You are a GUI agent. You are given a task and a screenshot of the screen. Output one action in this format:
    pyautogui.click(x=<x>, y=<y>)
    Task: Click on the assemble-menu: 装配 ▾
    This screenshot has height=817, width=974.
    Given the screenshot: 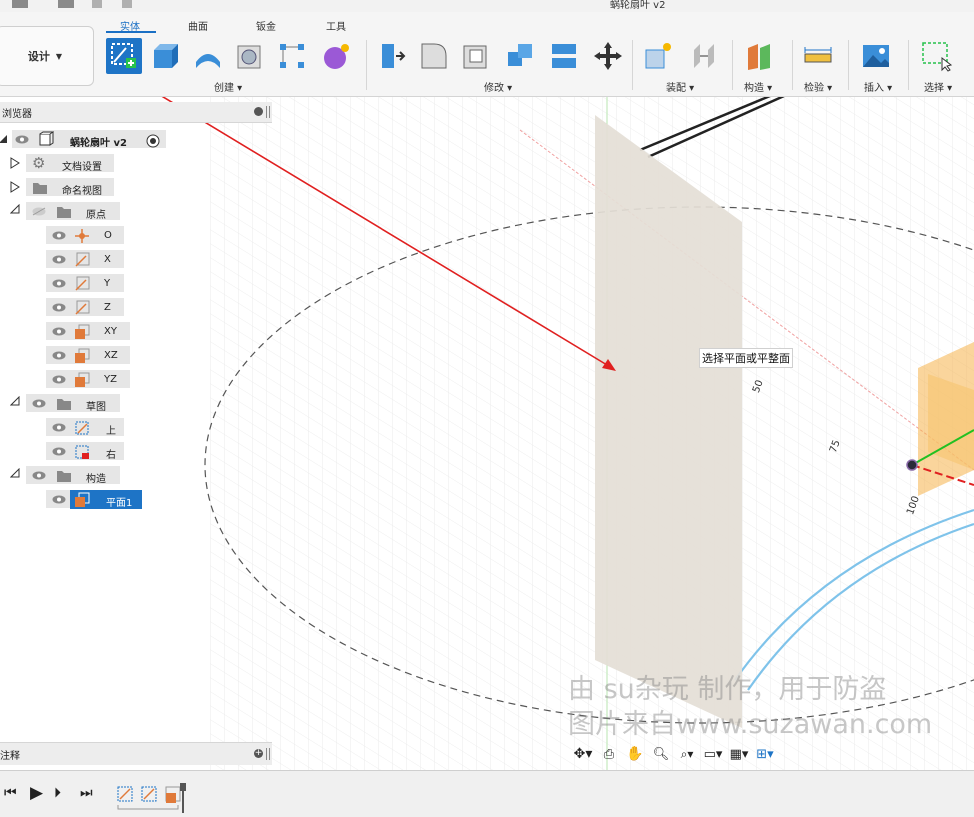 What is the action you would take?
    pyautogui.click(x=680, y=86)
    